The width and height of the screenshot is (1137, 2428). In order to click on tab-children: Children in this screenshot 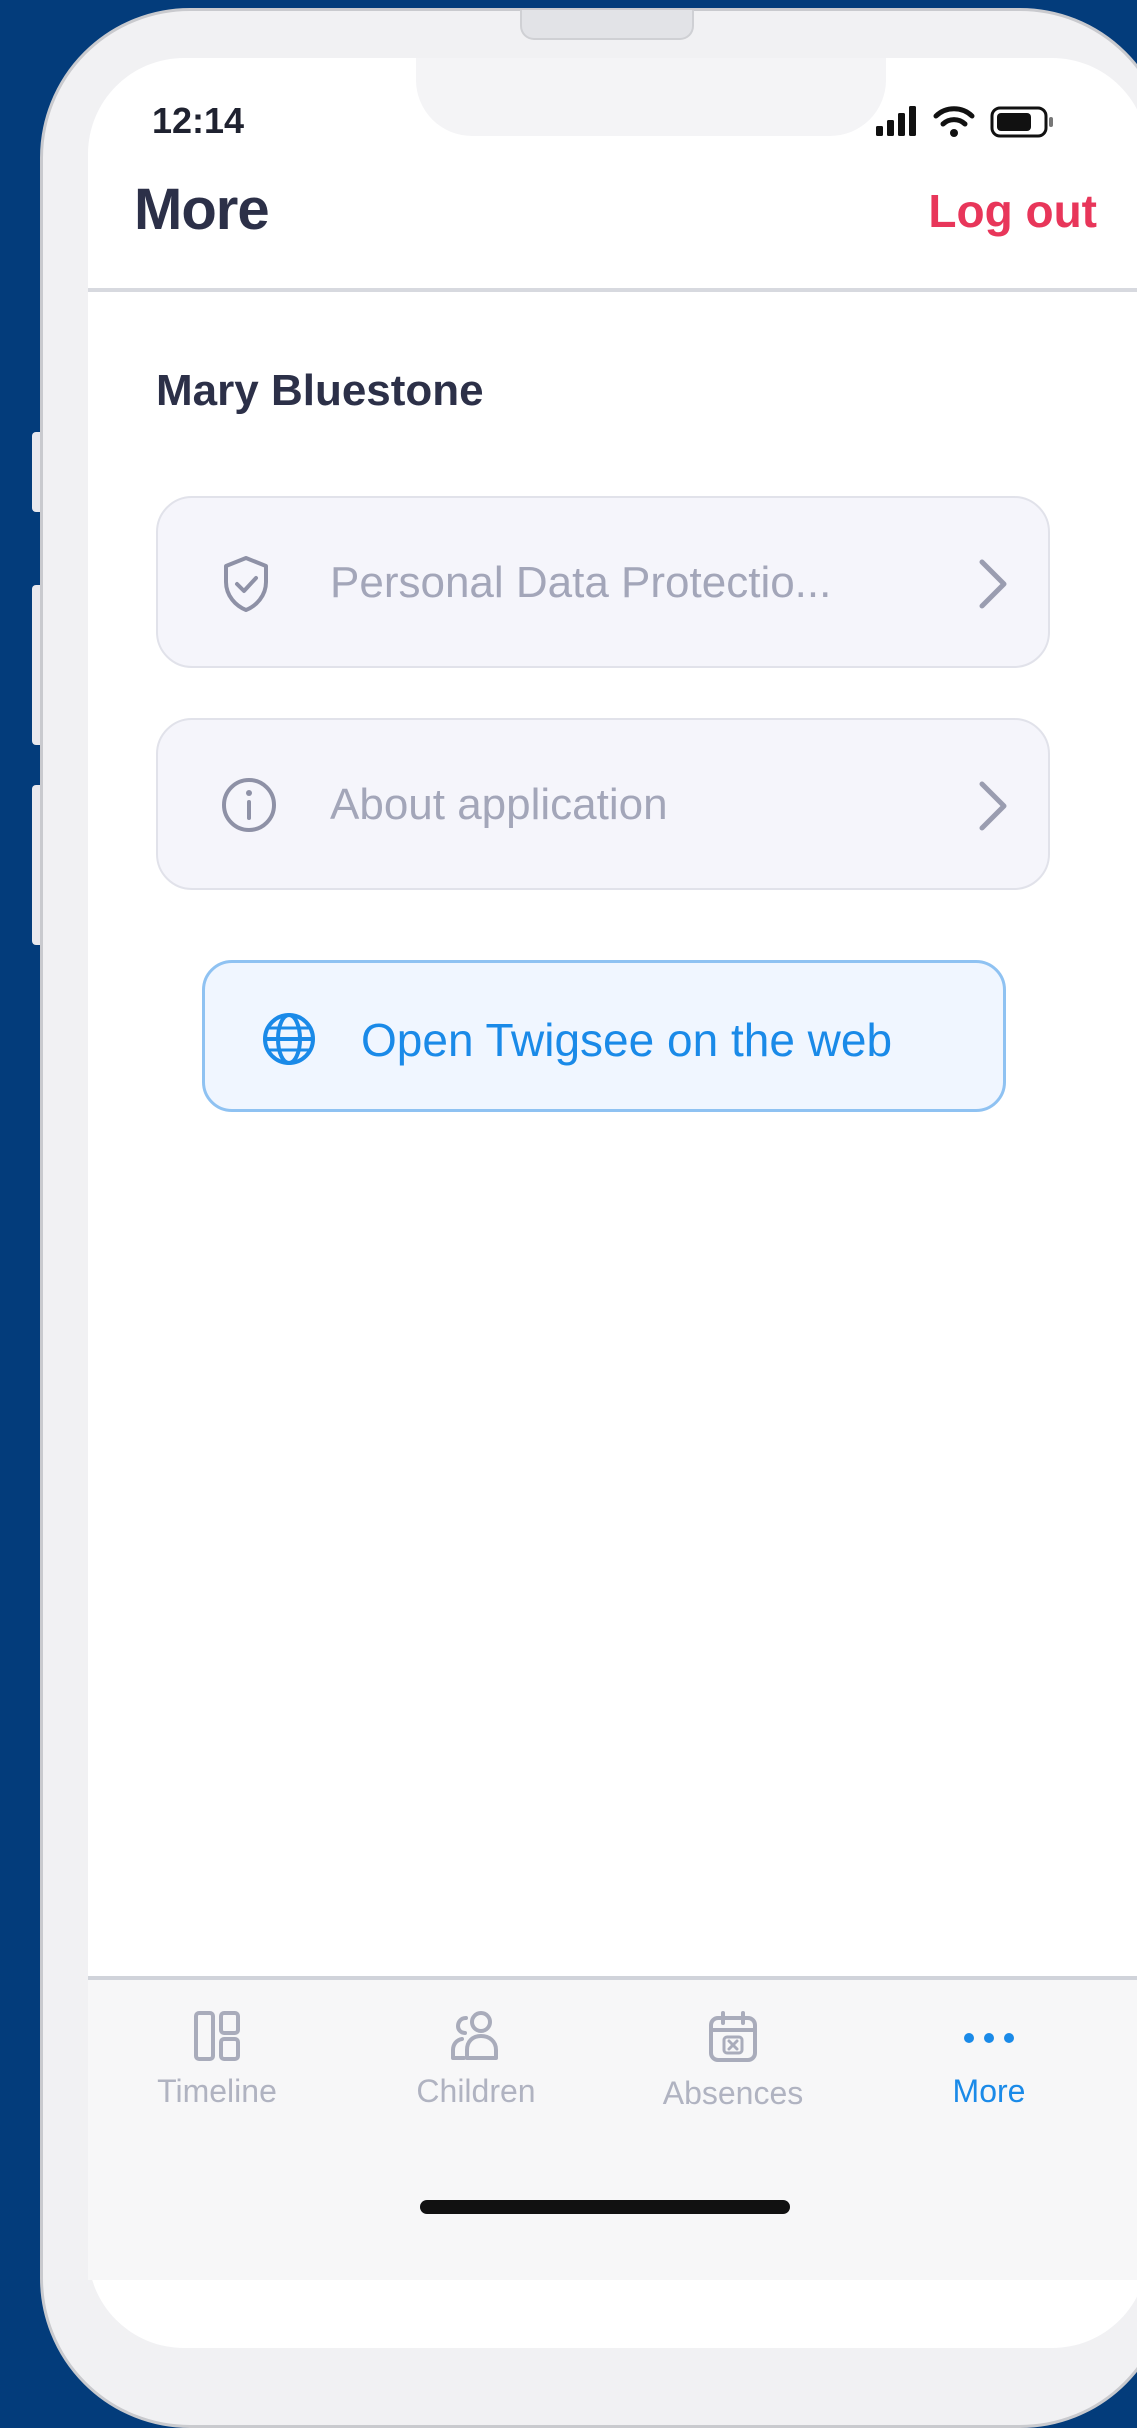, I will do `click(476, 2060)`.